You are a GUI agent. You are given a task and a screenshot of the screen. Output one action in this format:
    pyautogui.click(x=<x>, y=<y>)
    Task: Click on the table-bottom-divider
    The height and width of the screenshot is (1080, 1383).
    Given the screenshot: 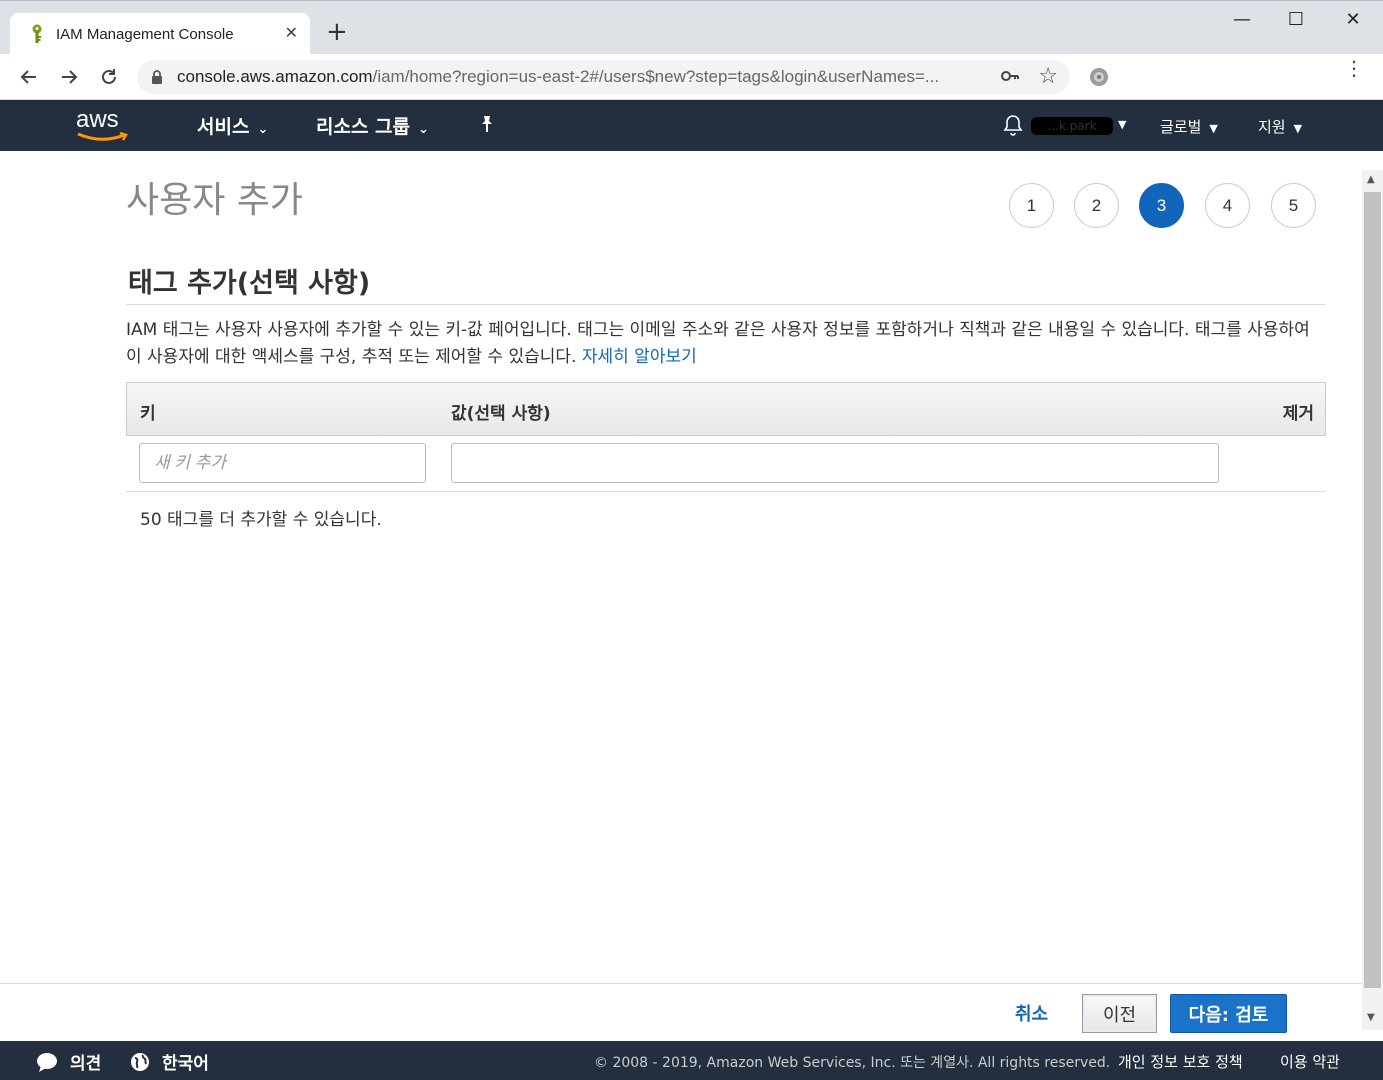 What is the action you would take?
    pyautogui.click(x=726, y=491)
    